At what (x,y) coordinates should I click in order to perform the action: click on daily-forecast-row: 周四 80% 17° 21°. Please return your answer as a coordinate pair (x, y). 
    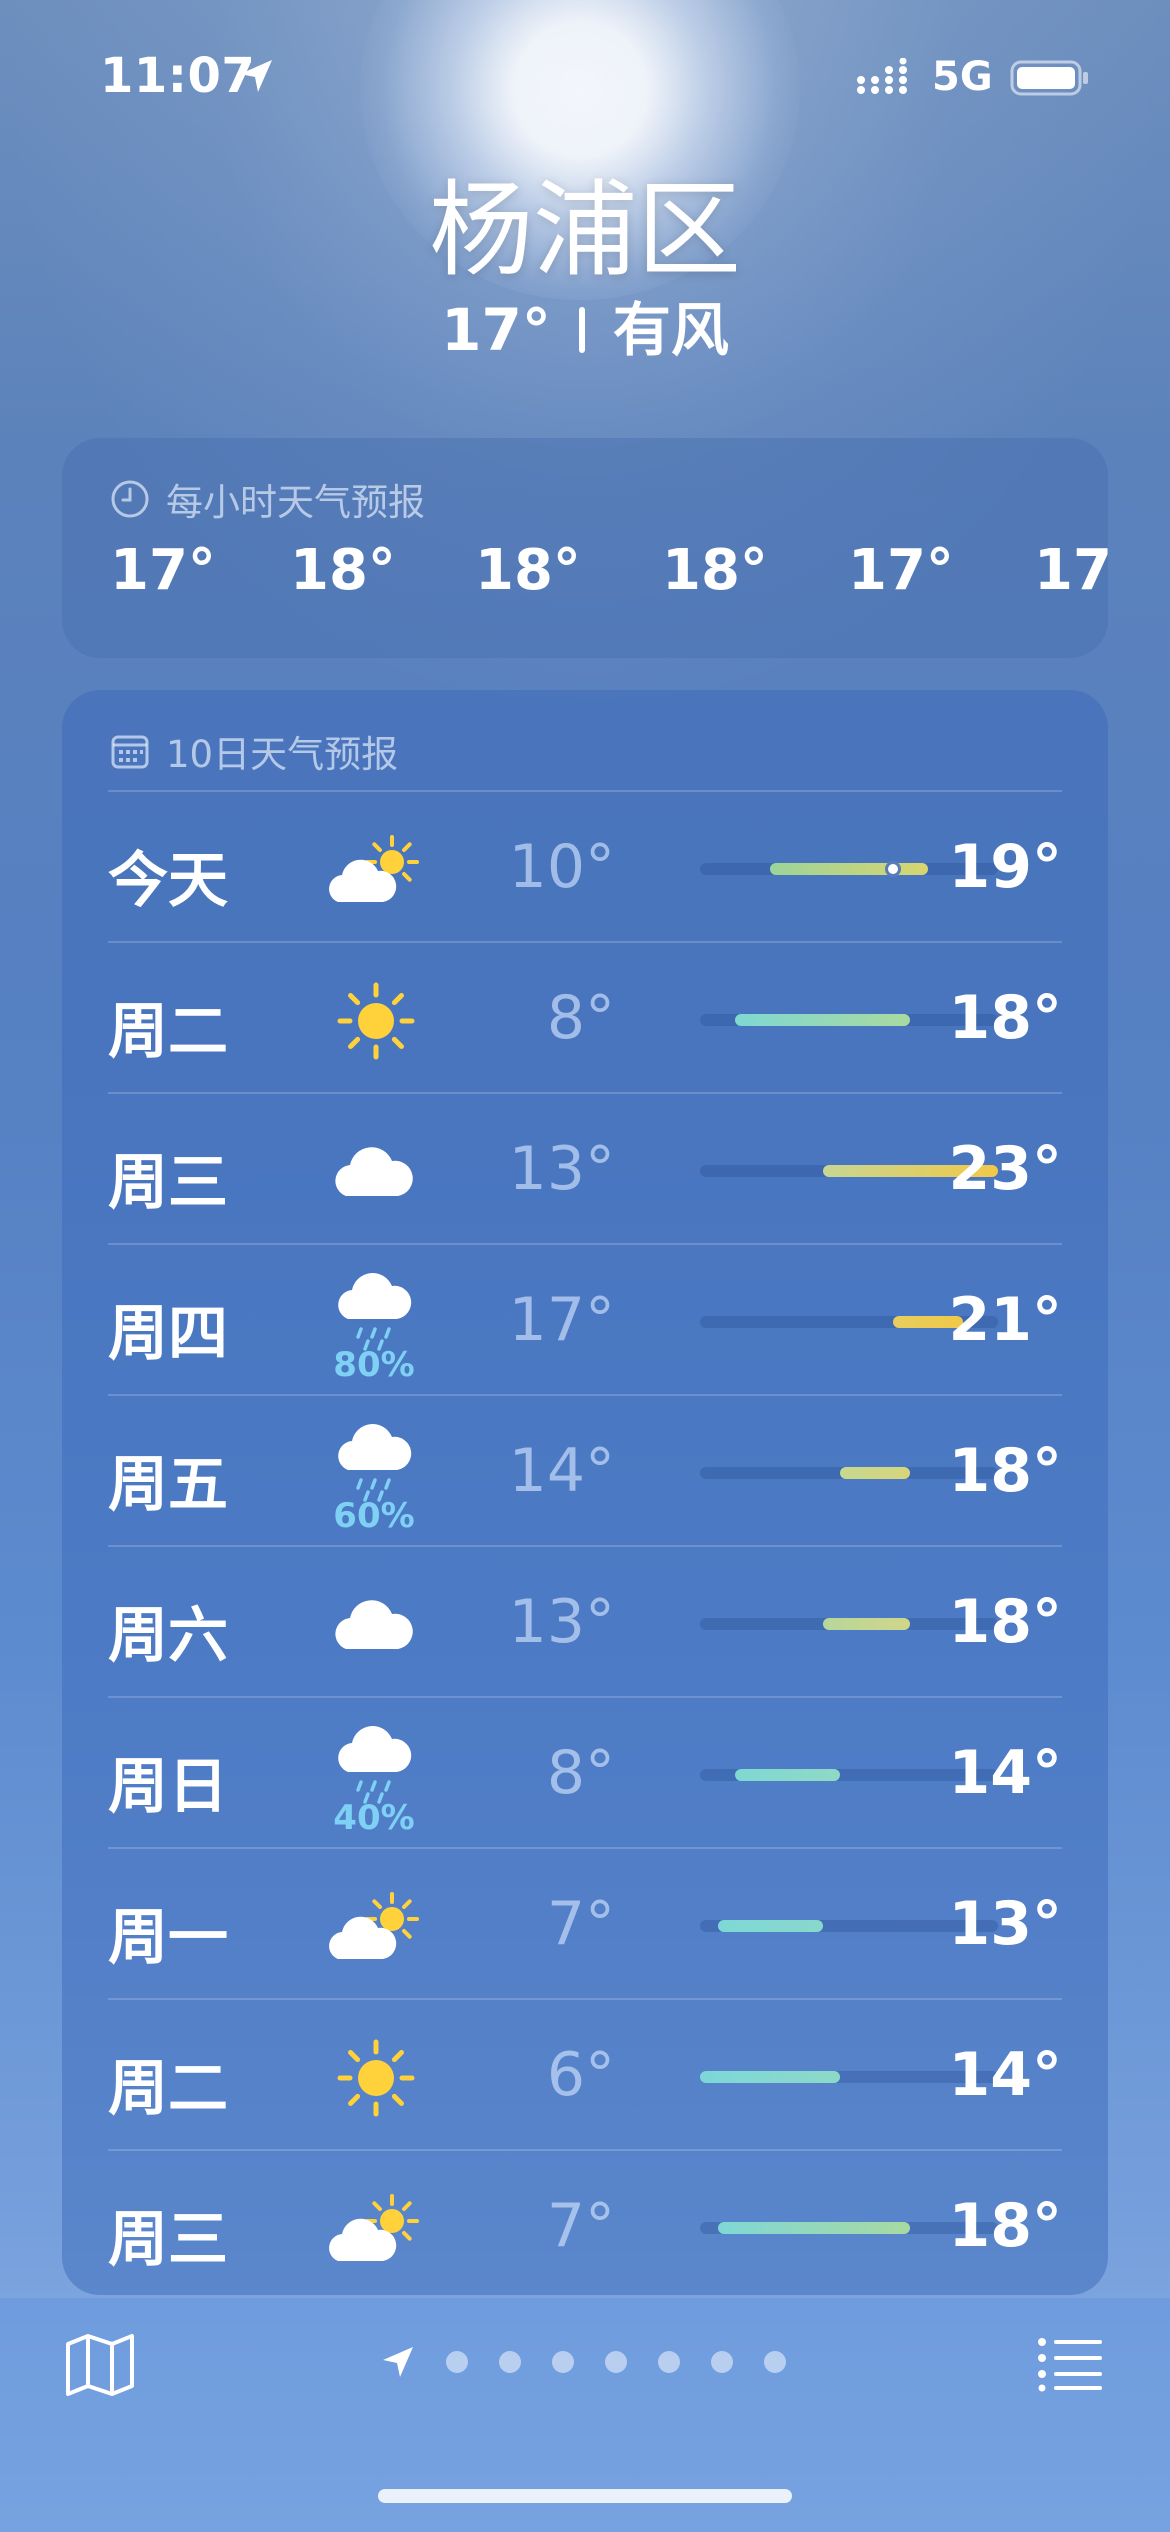
    Looking at the image, I should click on (585, 1318).